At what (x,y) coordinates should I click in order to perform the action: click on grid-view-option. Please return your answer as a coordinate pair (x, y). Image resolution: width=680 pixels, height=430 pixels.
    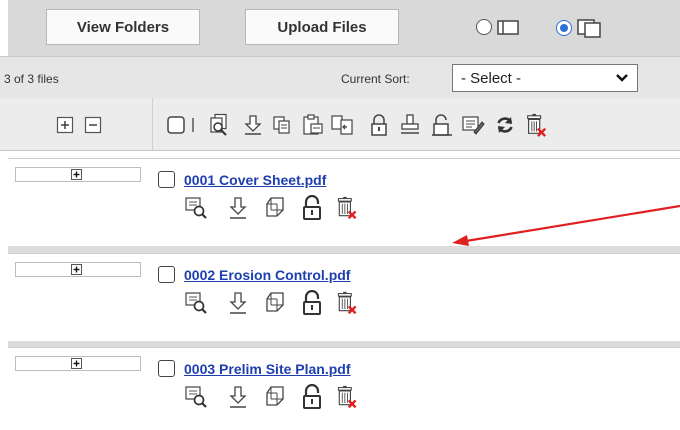
    Looking at the image, I should click on (578, 28).